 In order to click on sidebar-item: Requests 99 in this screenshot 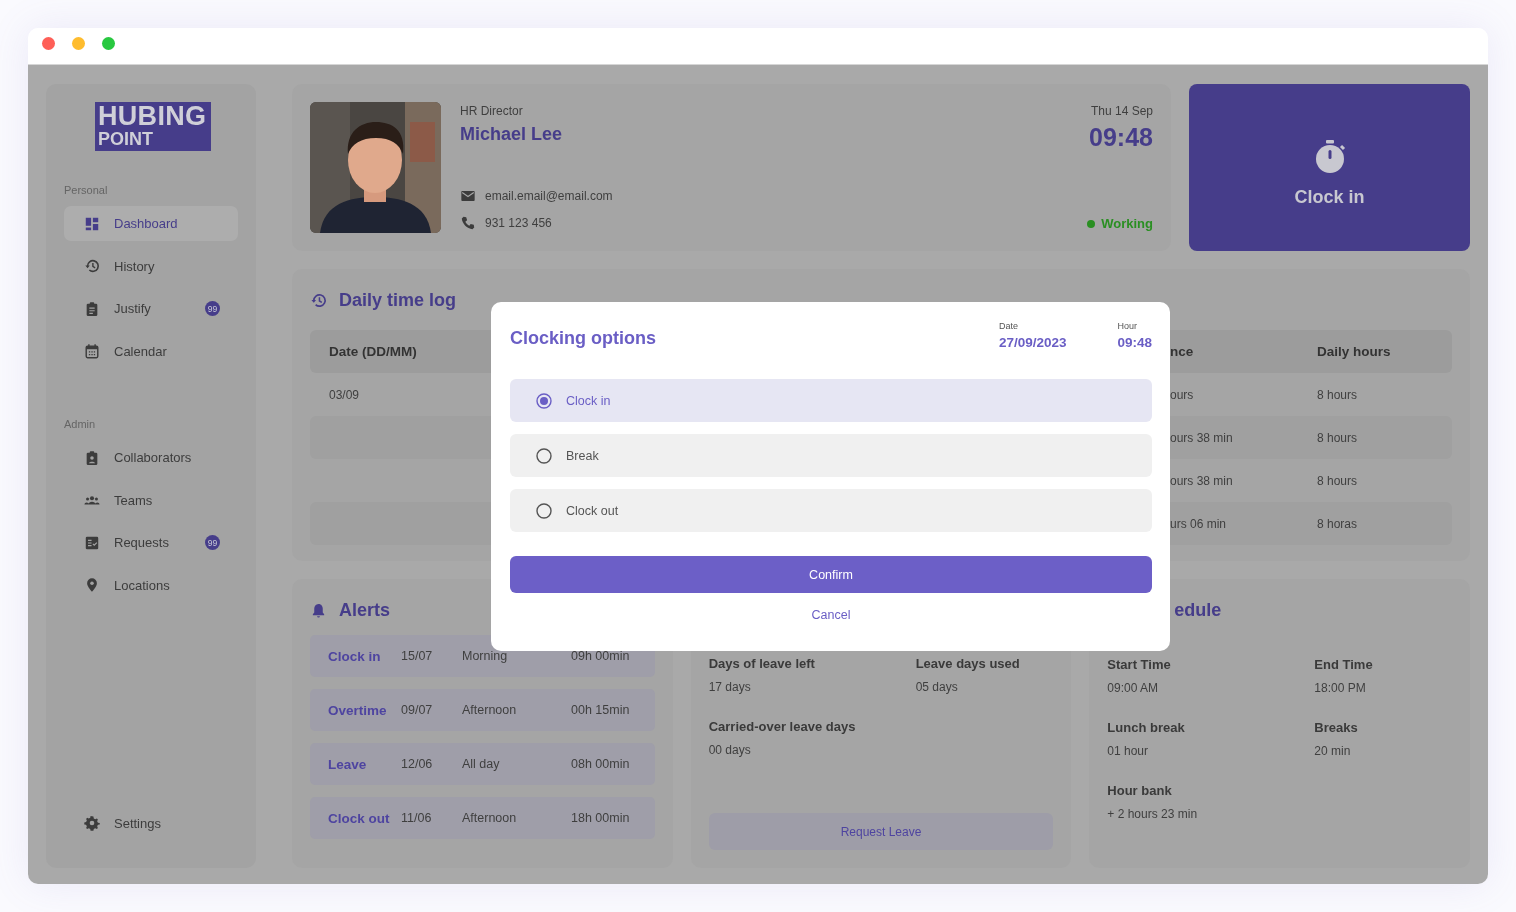, I will do `click(151, 542)`.